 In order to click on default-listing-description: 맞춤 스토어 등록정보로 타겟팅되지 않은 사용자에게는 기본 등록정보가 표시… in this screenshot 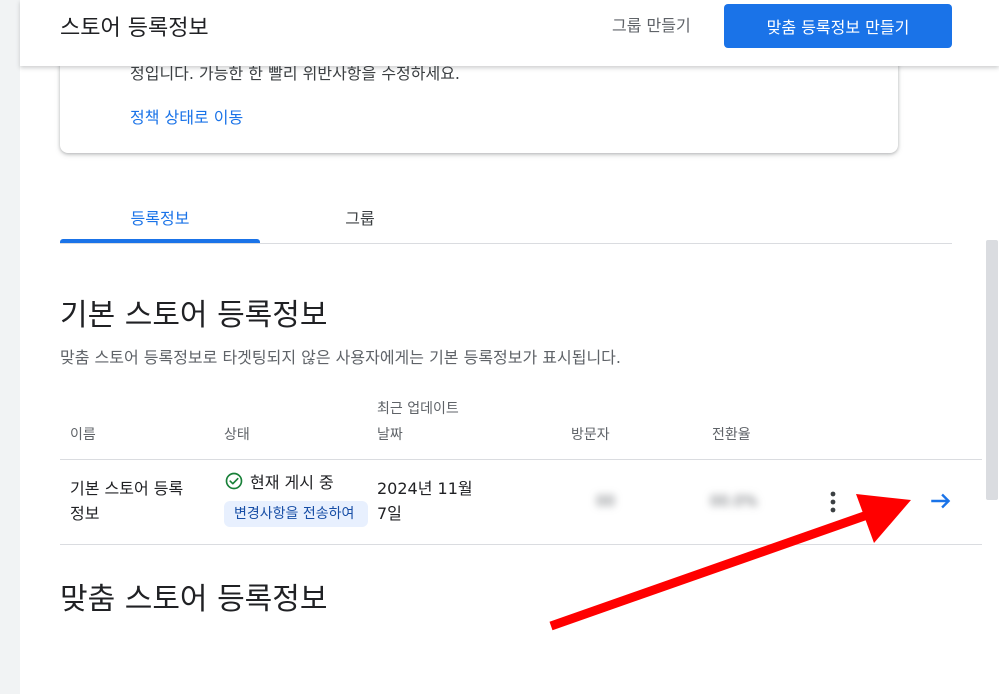, I will do `click(340, 357)`.